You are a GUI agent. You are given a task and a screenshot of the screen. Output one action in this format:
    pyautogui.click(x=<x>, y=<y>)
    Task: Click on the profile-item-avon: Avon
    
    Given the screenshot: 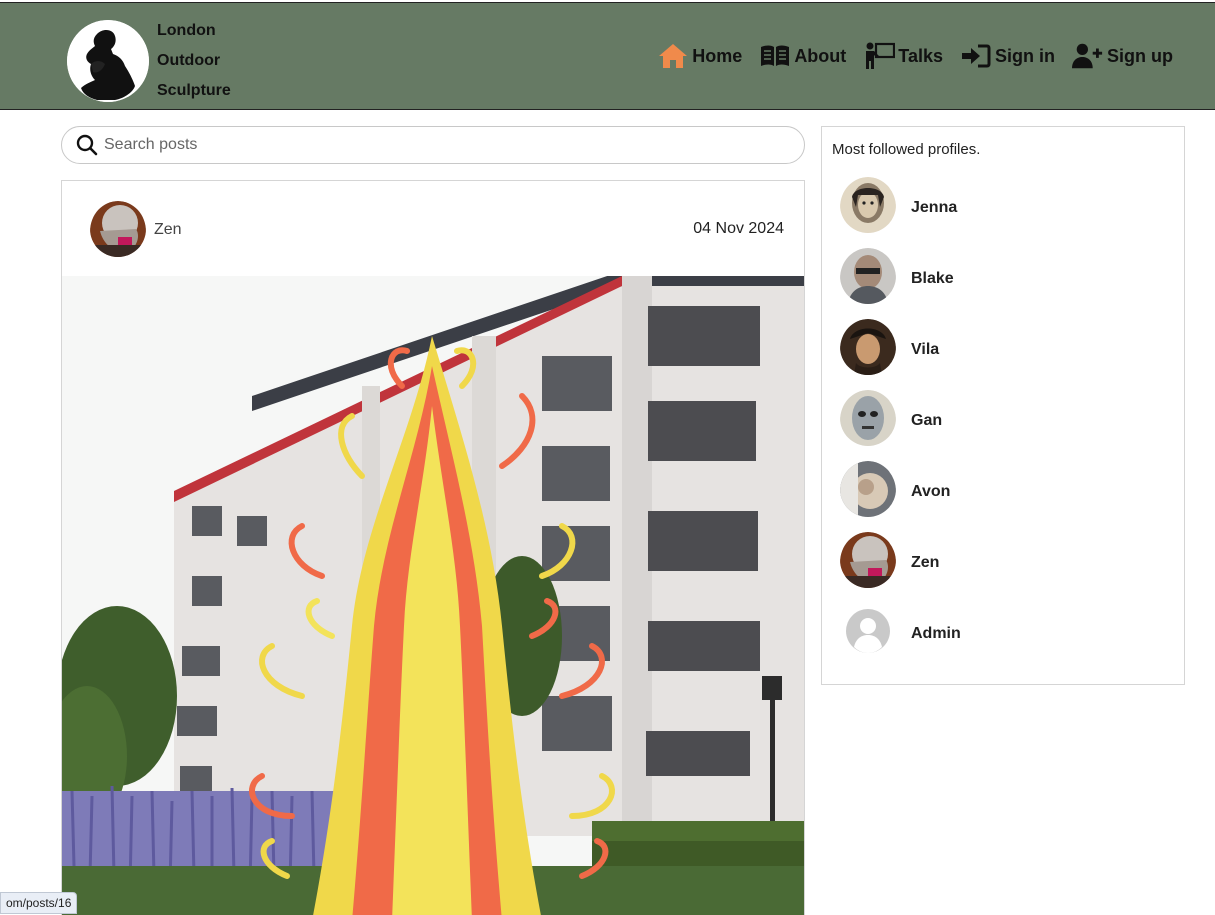 What is the action you would take?
    pyautogui.click(x=895, y=491)
    